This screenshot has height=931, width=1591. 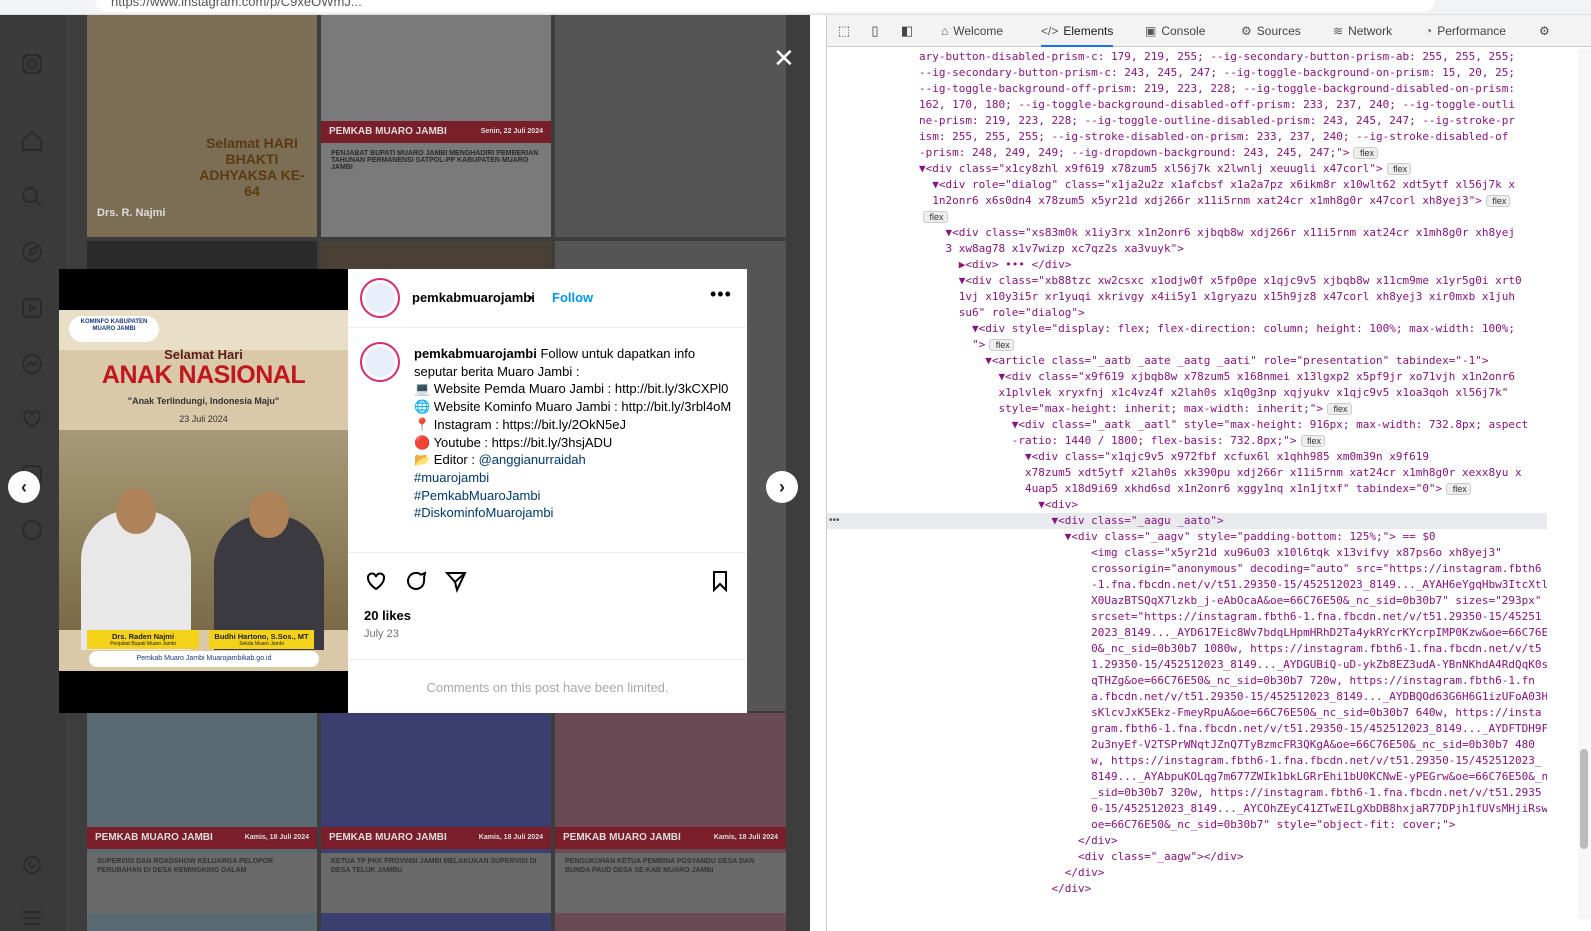 What do you see at coordinates (32, 918) in the screenshot?
I see `menu-icon` at bounding box center [32, 918].